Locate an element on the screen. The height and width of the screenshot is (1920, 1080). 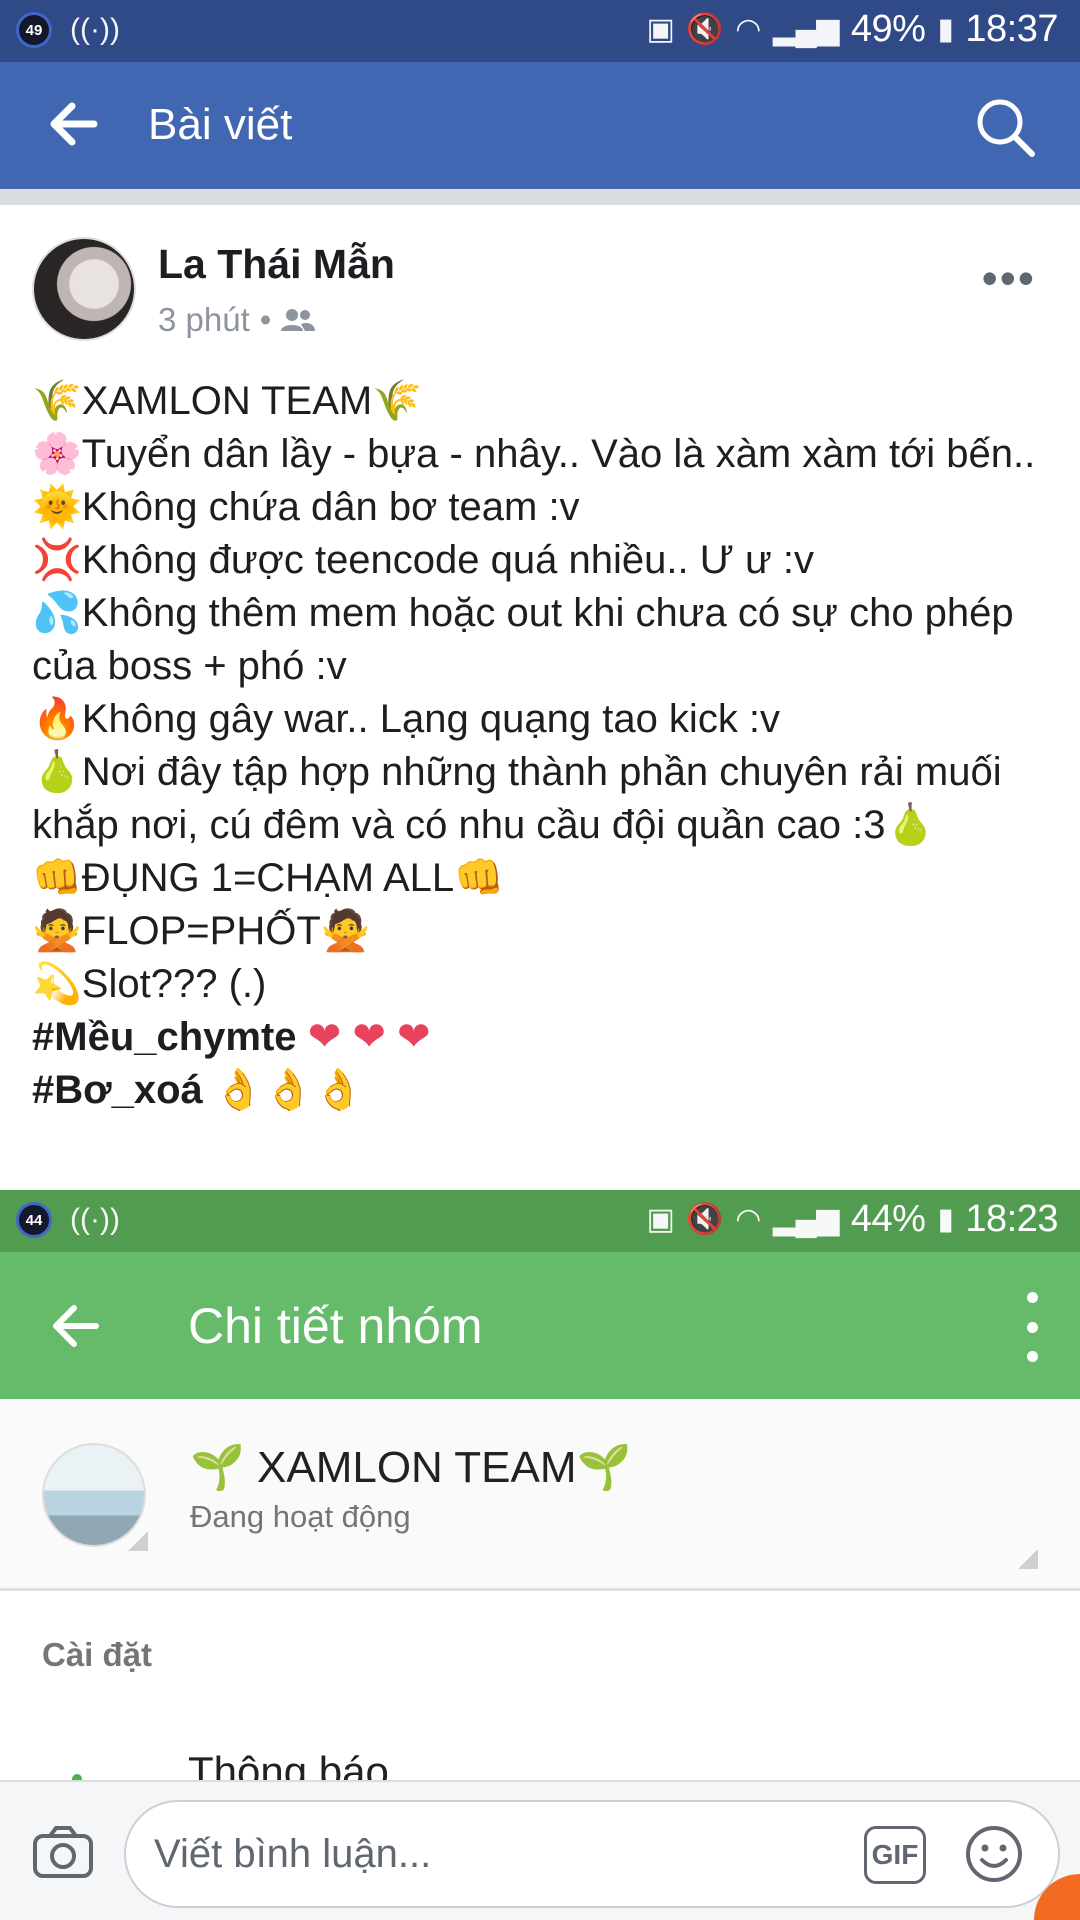
emoji-icon is located at coordinates (994, 1854).